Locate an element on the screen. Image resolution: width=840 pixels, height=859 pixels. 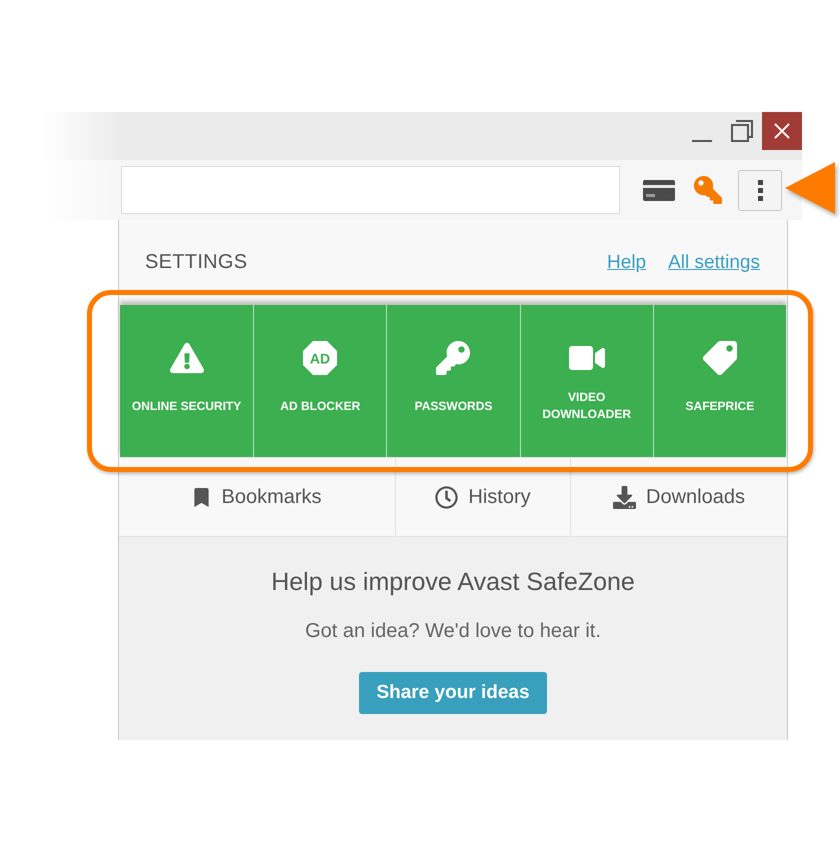
close-button is located at coordinates (782, 131).